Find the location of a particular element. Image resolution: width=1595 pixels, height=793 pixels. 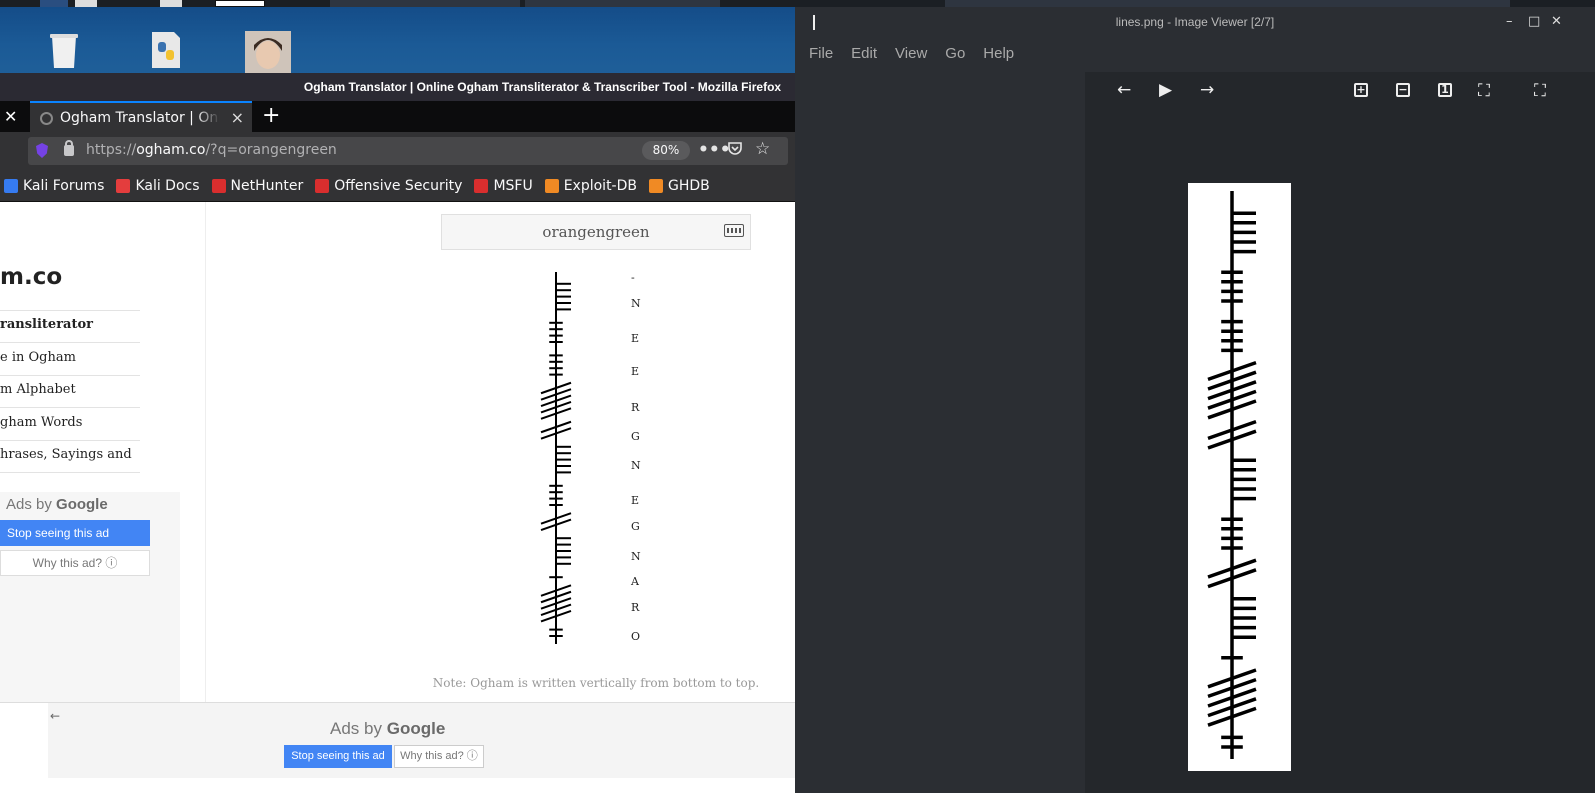

bookmark-item: Exploit-DB is located at coordinates (590, 185).